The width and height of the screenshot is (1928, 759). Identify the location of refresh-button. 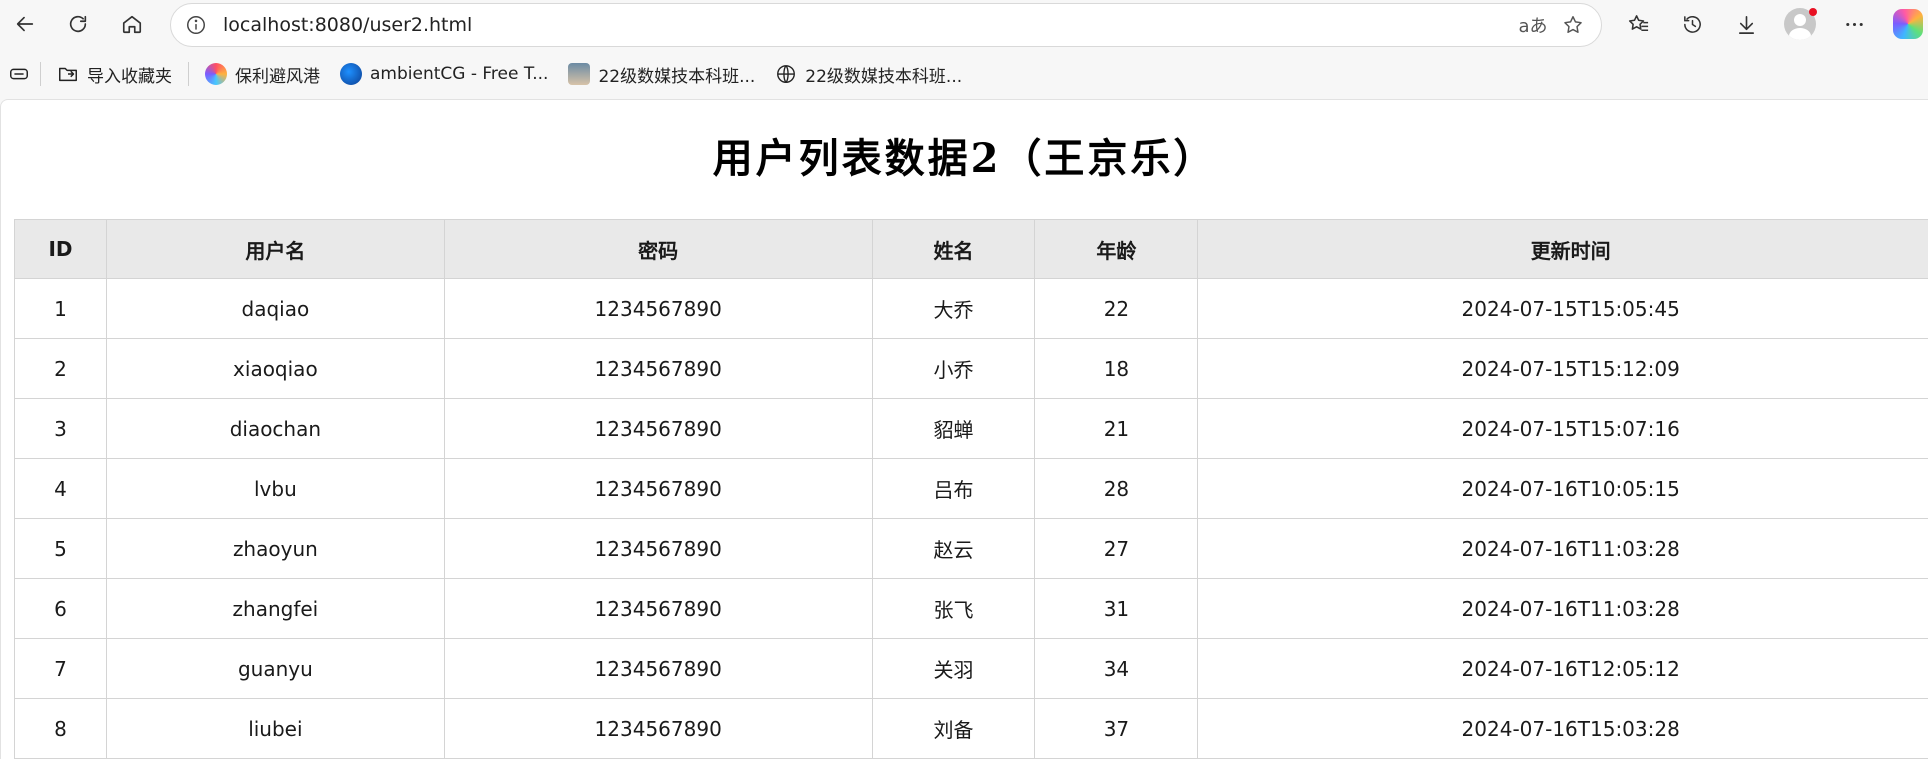
(78, 24).